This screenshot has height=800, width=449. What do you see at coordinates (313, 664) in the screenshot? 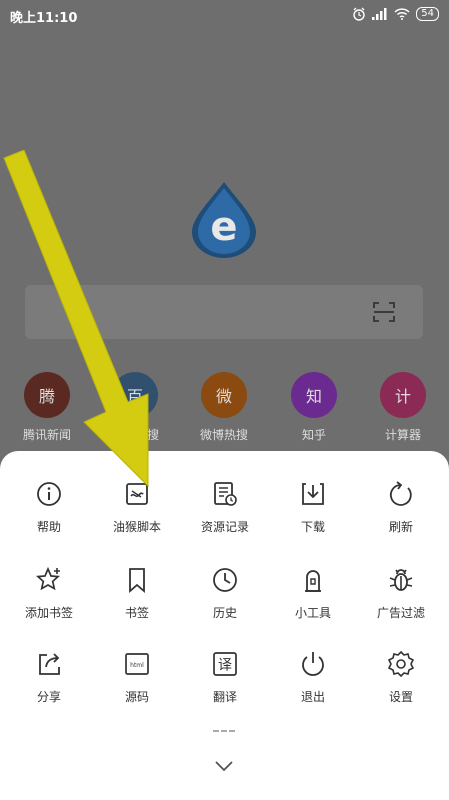
I see `power-icon` at bounding box center [313, 664].